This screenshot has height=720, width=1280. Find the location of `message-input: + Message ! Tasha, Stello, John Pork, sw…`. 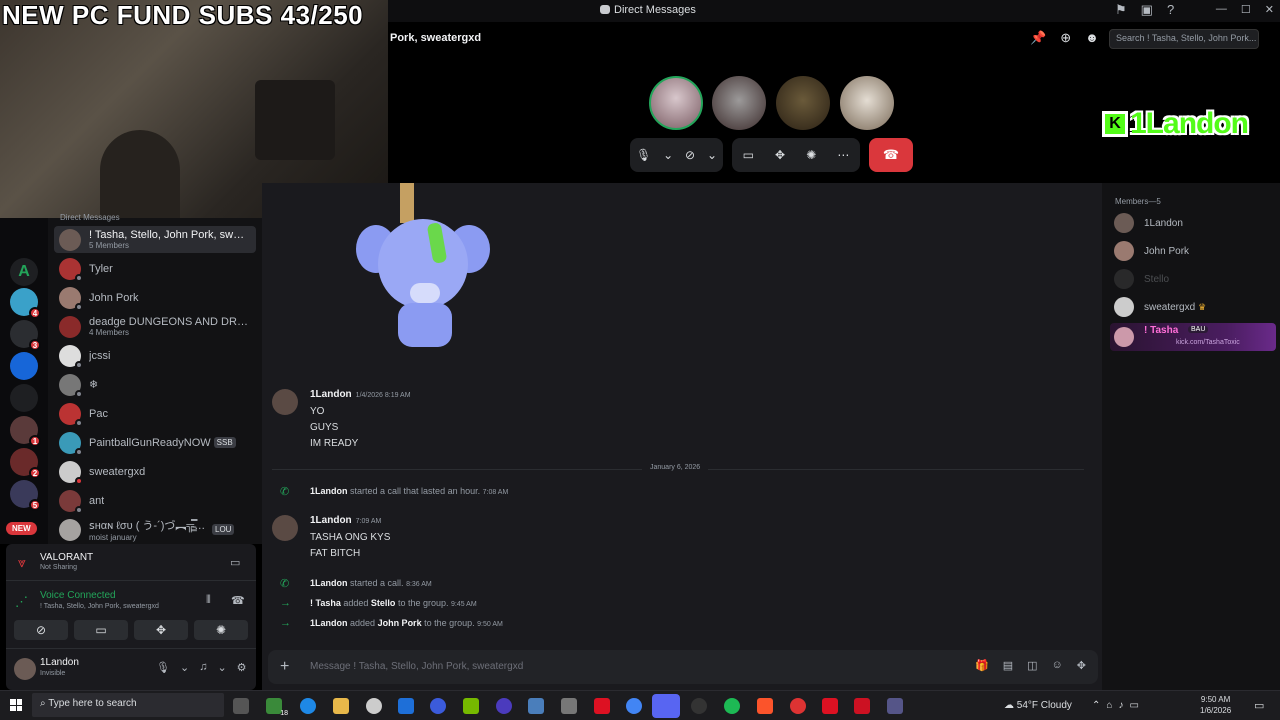

message-input: + Message ! Tasha, Stello, John Pork, sw… is located at coordinates (683, 667).